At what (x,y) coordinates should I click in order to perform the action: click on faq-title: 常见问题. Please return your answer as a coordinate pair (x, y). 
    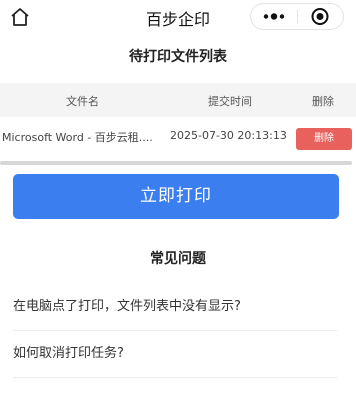
    Looking at the image, I should click on (178, 259).